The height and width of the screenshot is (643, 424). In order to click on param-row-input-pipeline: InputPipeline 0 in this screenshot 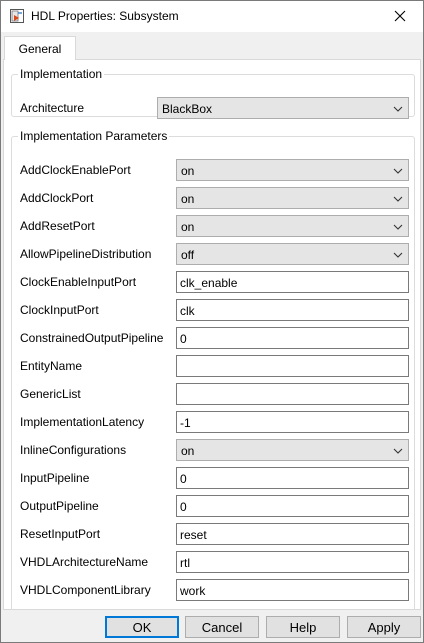, I will do `click(214, 478)`.